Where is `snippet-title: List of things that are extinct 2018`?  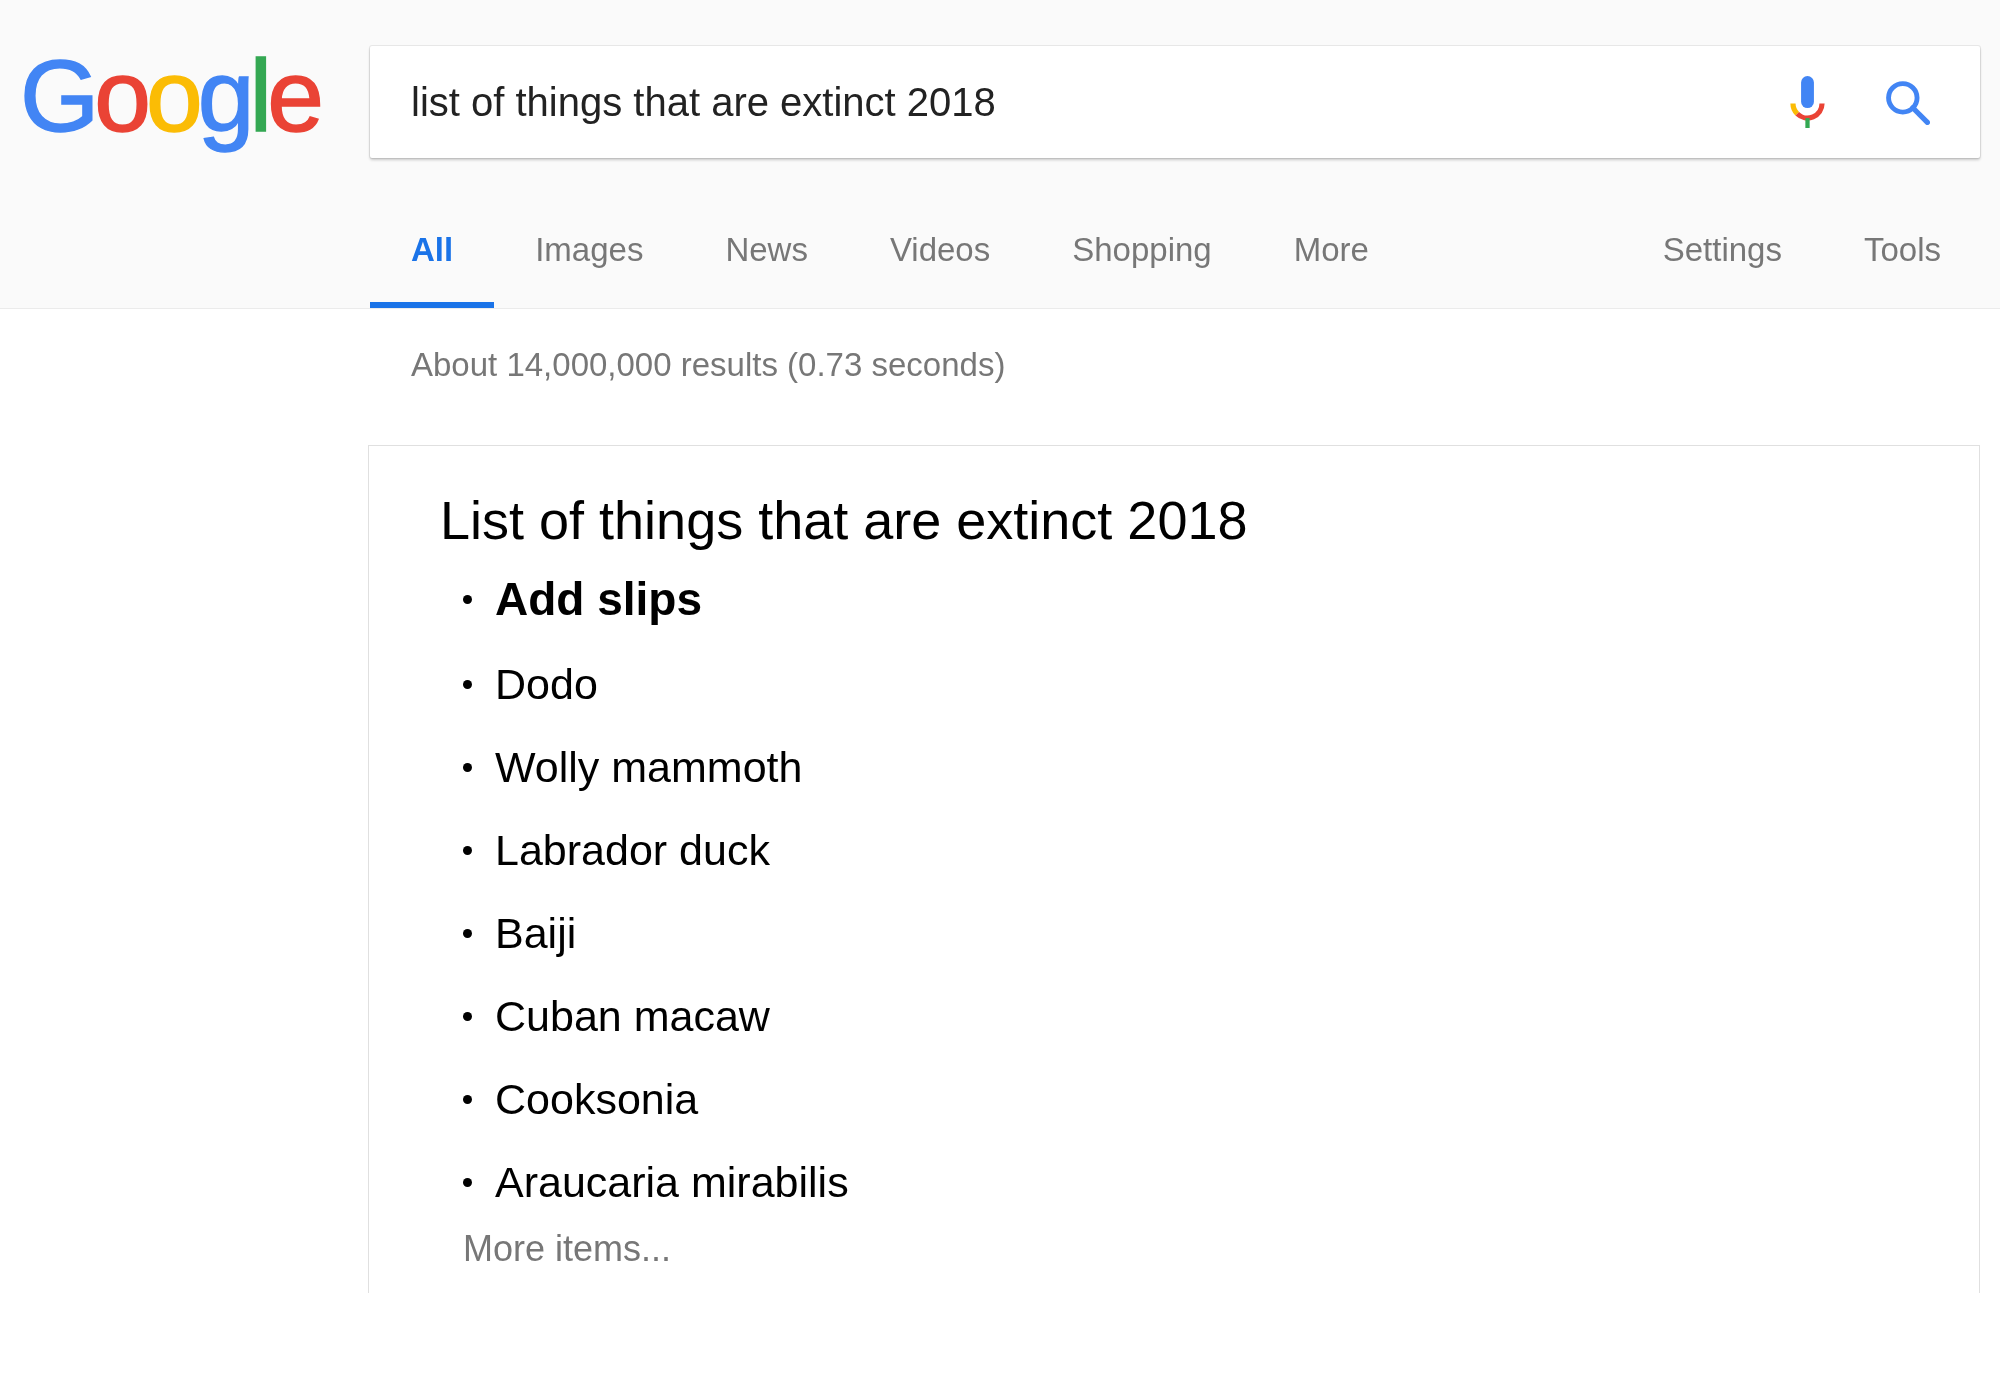
snippet-title: List of things that are extinct 2018 is located at coordinates (844, 520).